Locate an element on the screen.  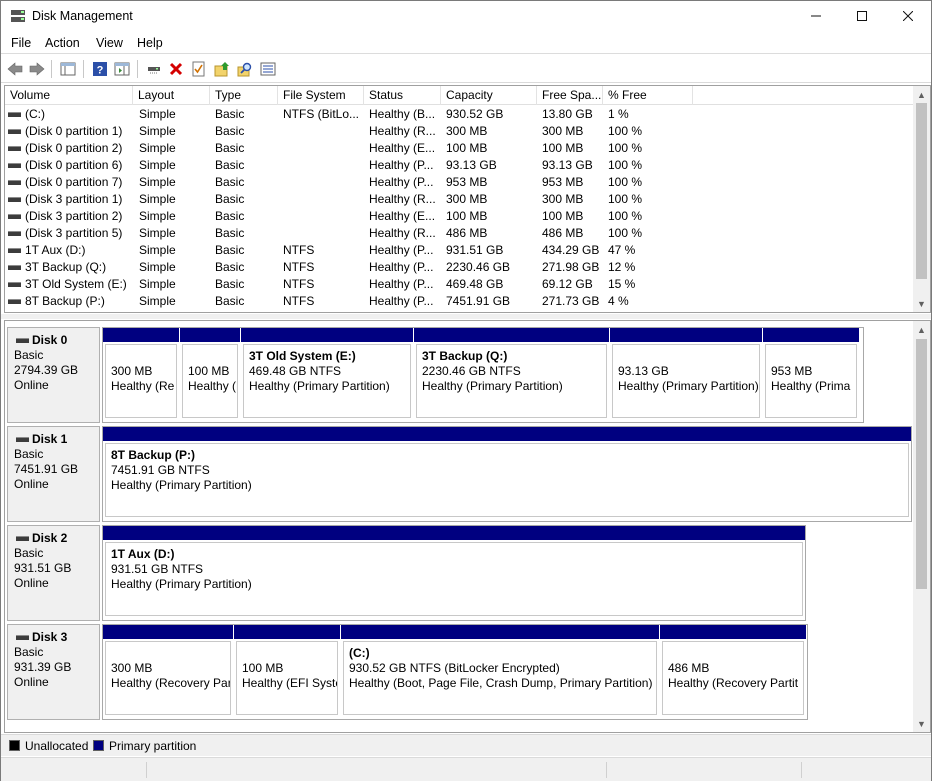
disk-label: Disk 0 Basic 2794.39 GB Online is located at coordinates (53, 375).